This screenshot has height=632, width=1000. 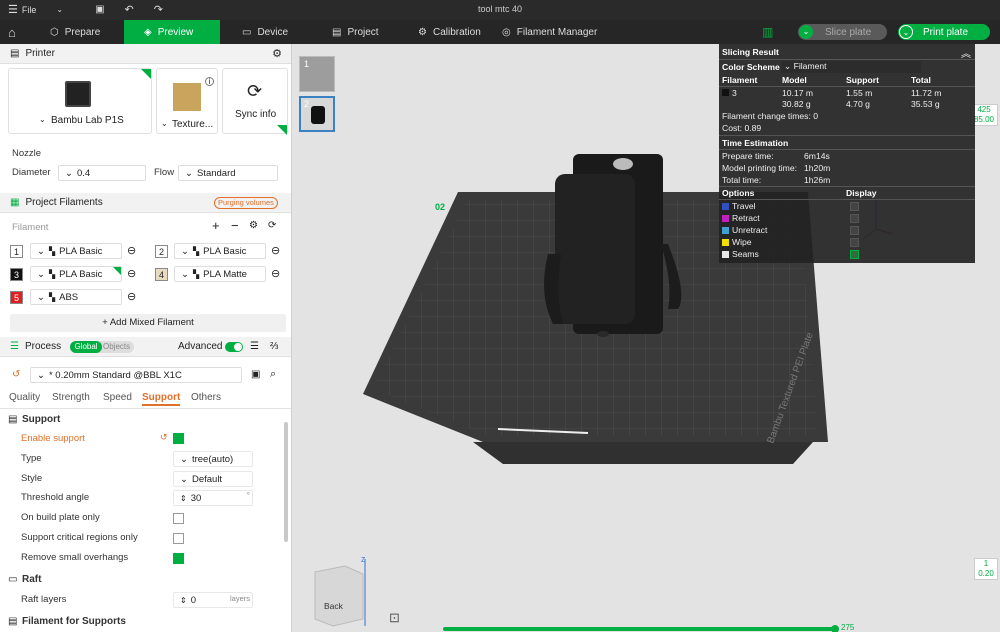 I want to click on option-retract: Retract, so click(x=847, y=218).